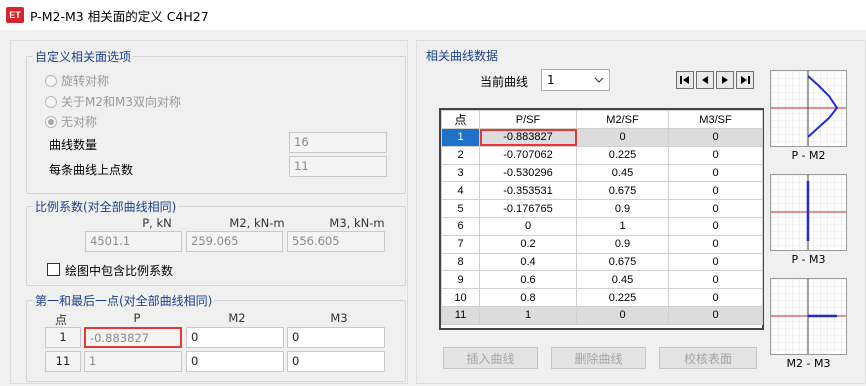 Image resolution: width=866 pixels, height=386 pixels. I want to click on radio-label: 关于M2和M3双向对称, so click(121, 102).